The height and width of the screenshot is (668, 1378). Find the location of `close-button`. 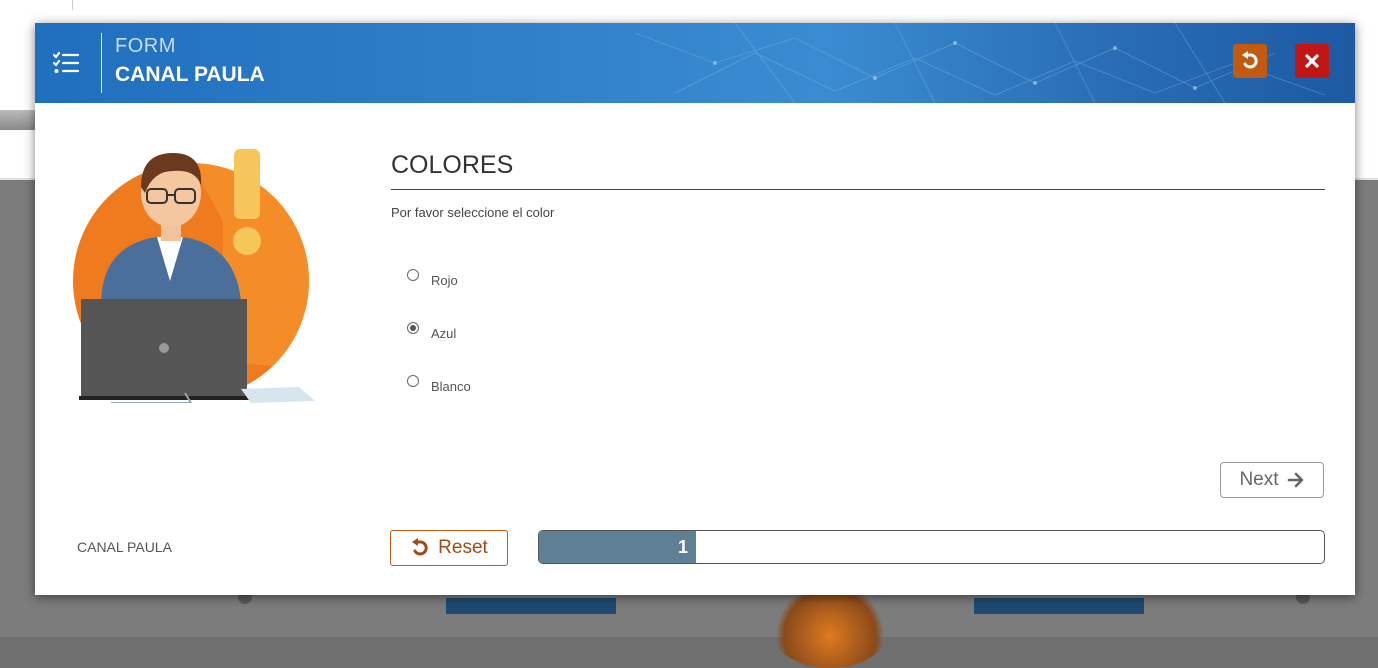

close-button is located at coordinates (1312, 61).